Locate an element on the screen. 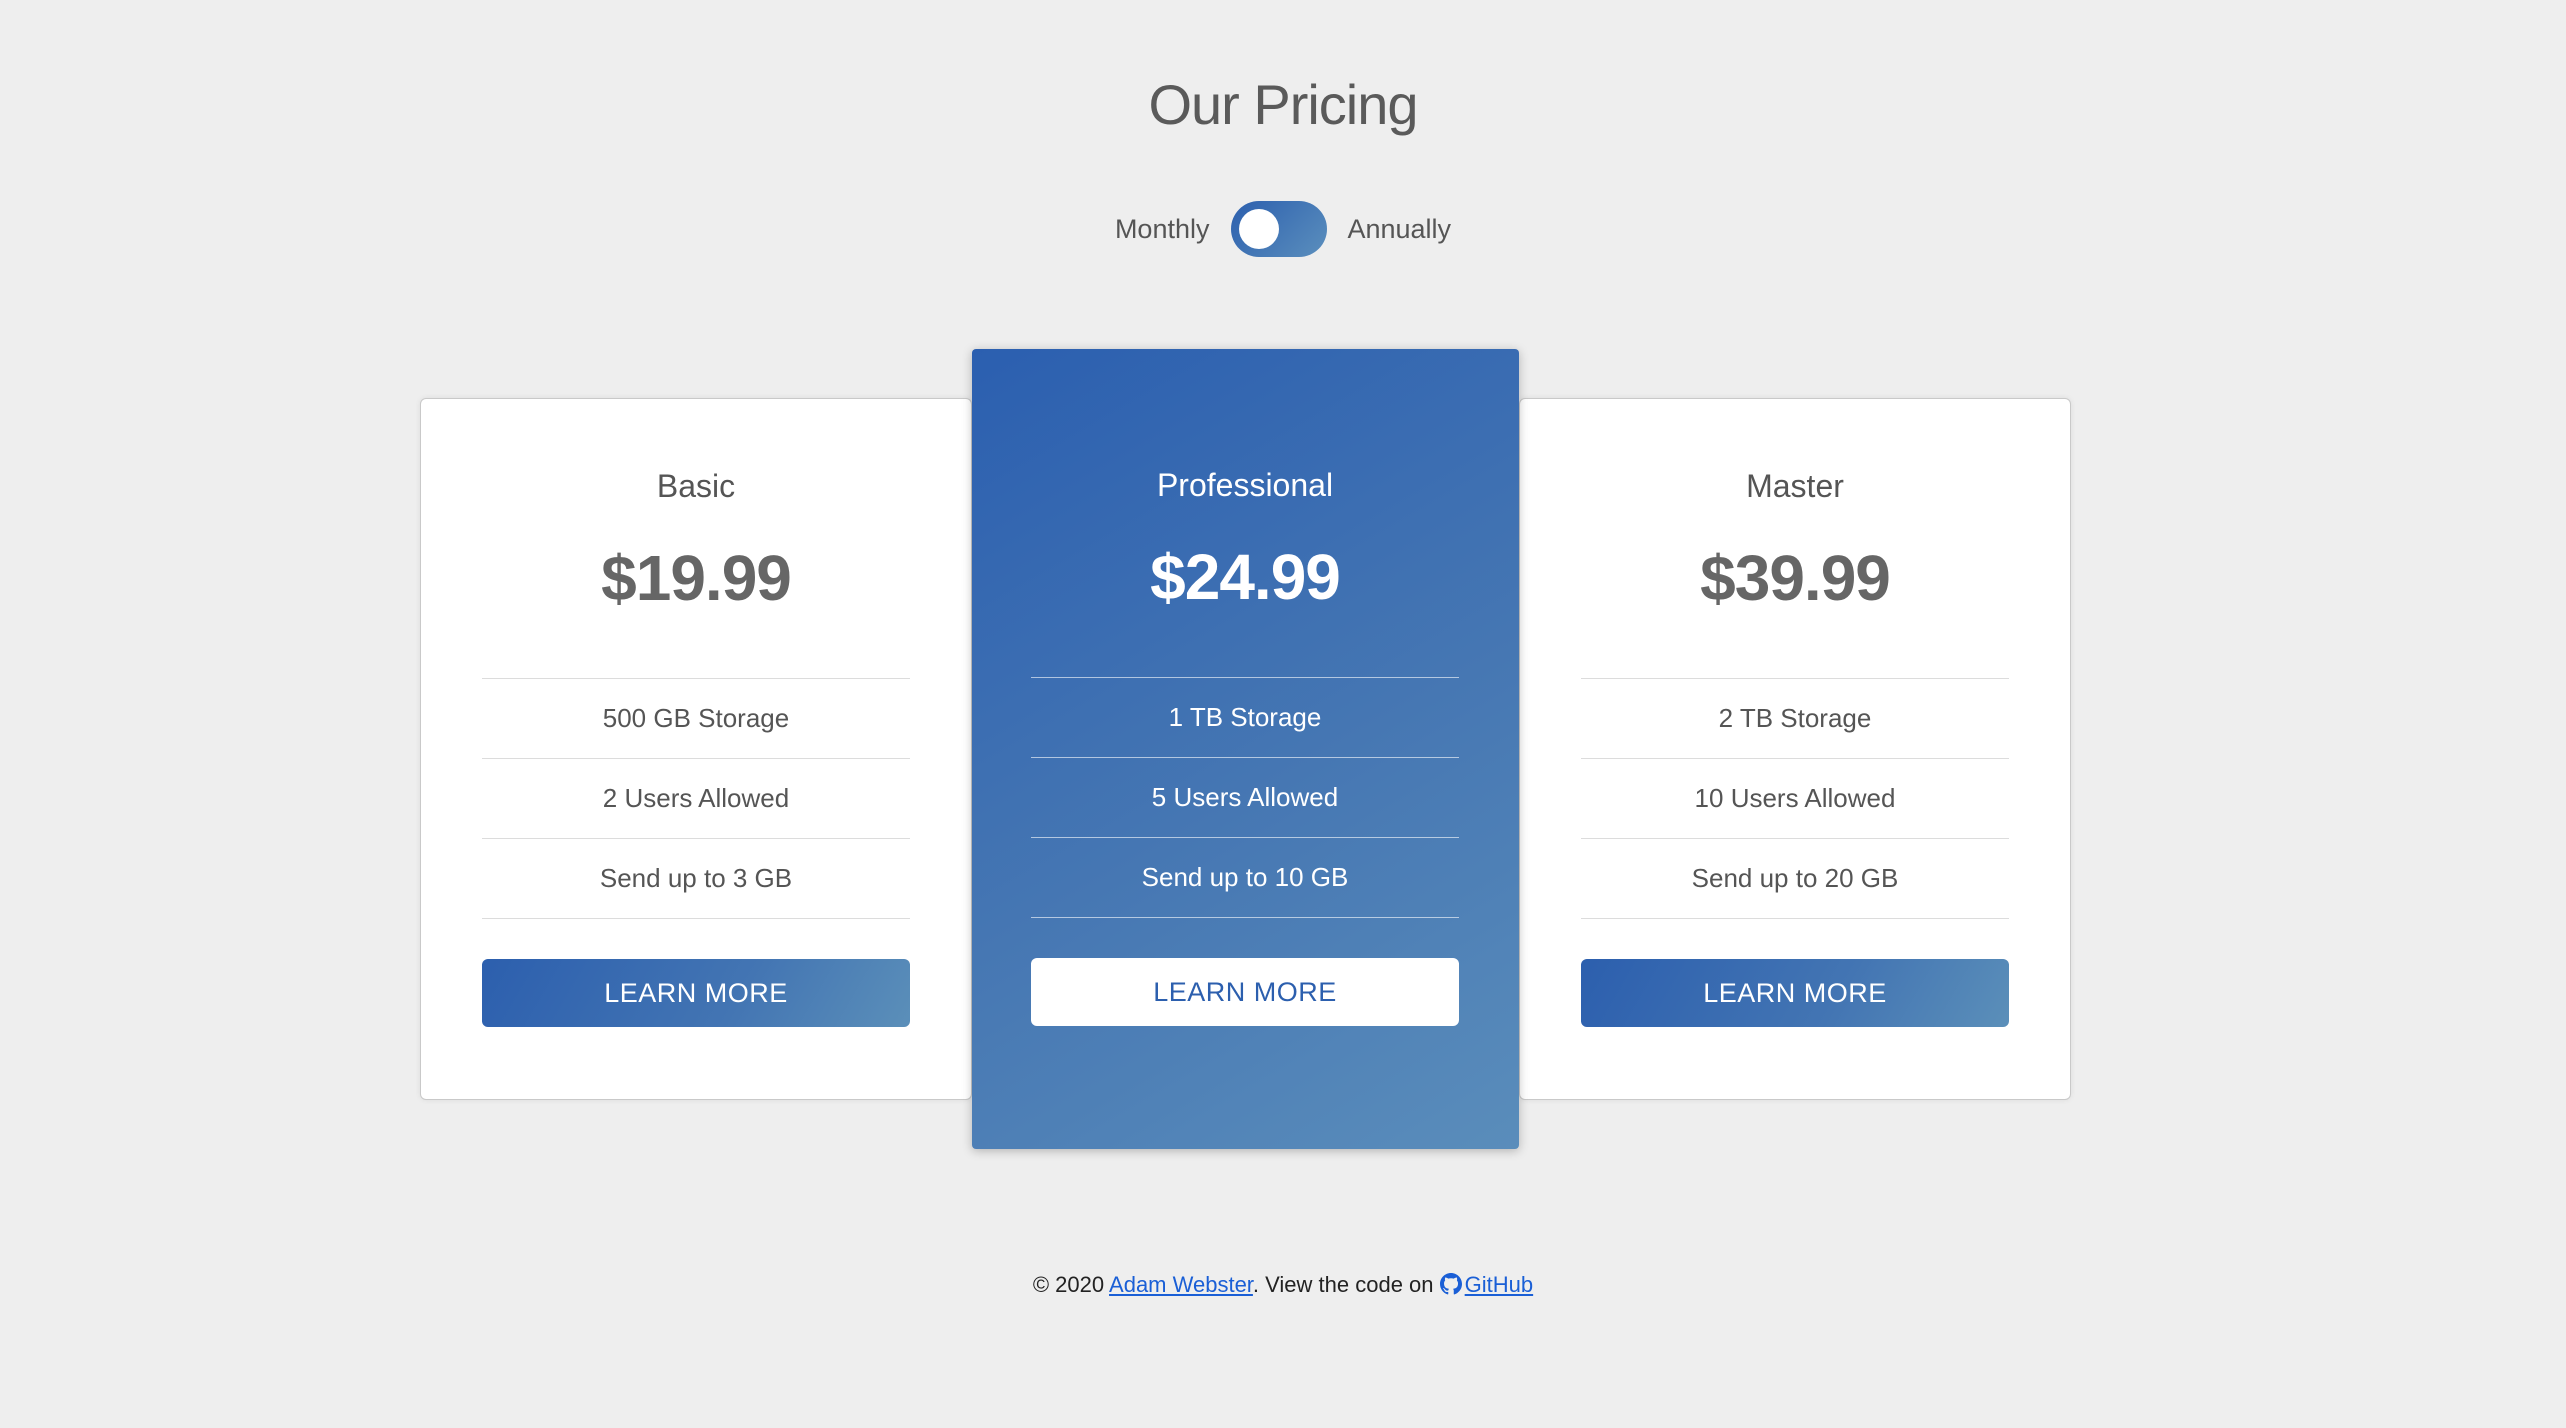 This screenshot has height=1428, width=2566. annually-label: Annually is located at coordinates (1399, 229).